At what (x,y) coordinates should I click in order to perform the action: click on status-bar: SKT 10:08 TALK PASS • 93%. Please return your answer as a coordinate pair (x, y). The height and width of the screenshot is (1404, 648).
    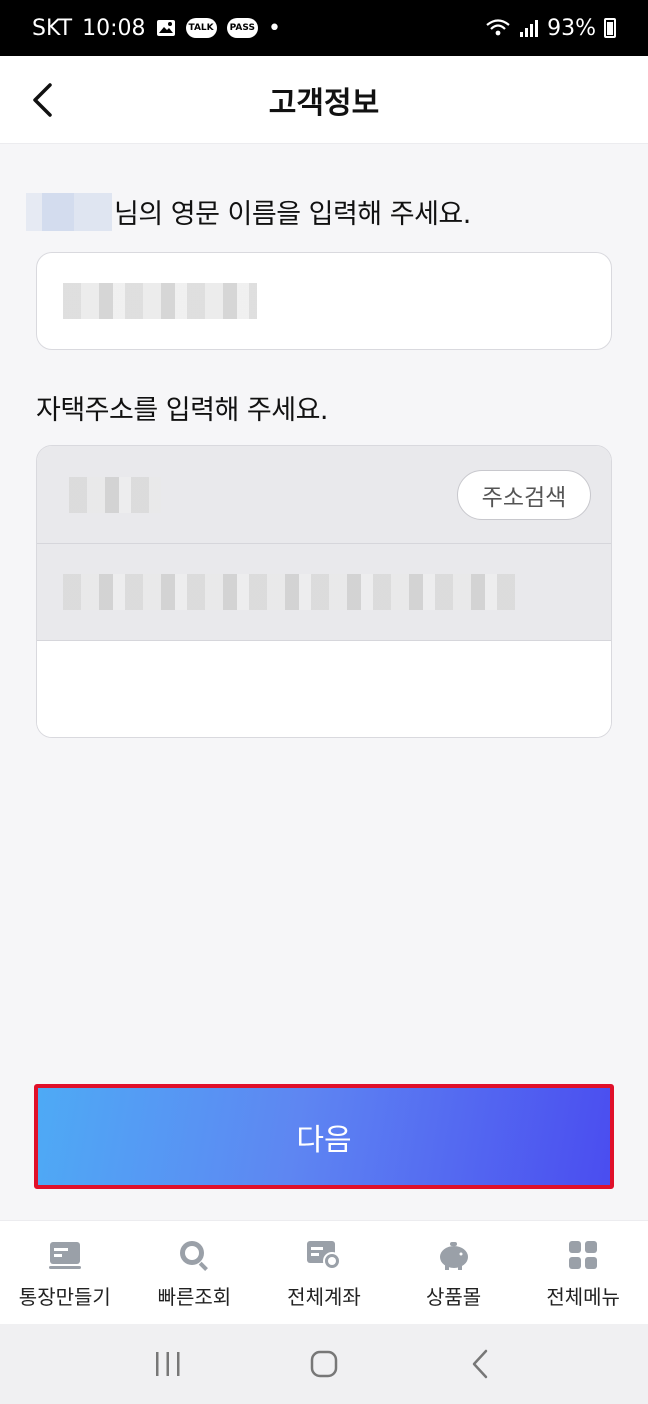
    Looking at the image, I should click on (324, 28).